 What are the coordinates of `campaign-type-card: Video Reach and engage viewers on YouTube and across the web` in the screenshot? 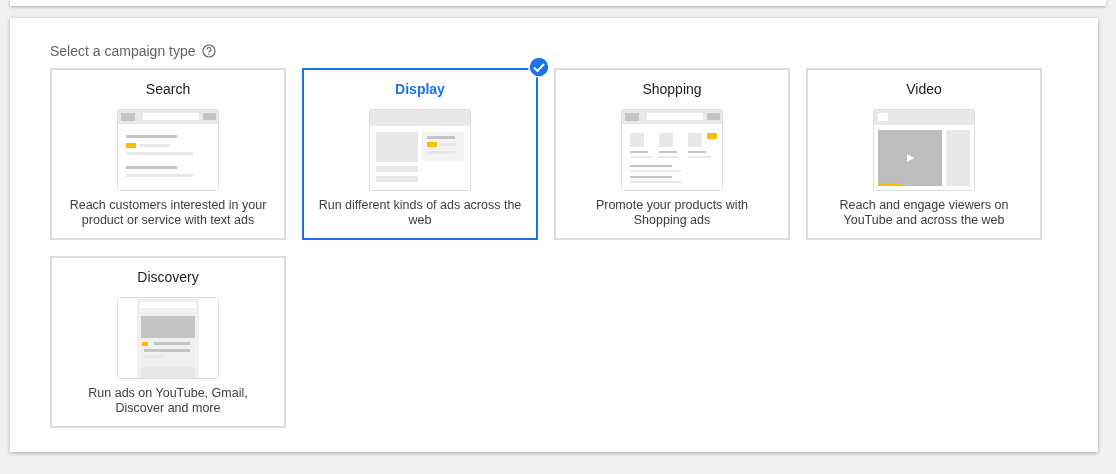 It's located at (924, 154).